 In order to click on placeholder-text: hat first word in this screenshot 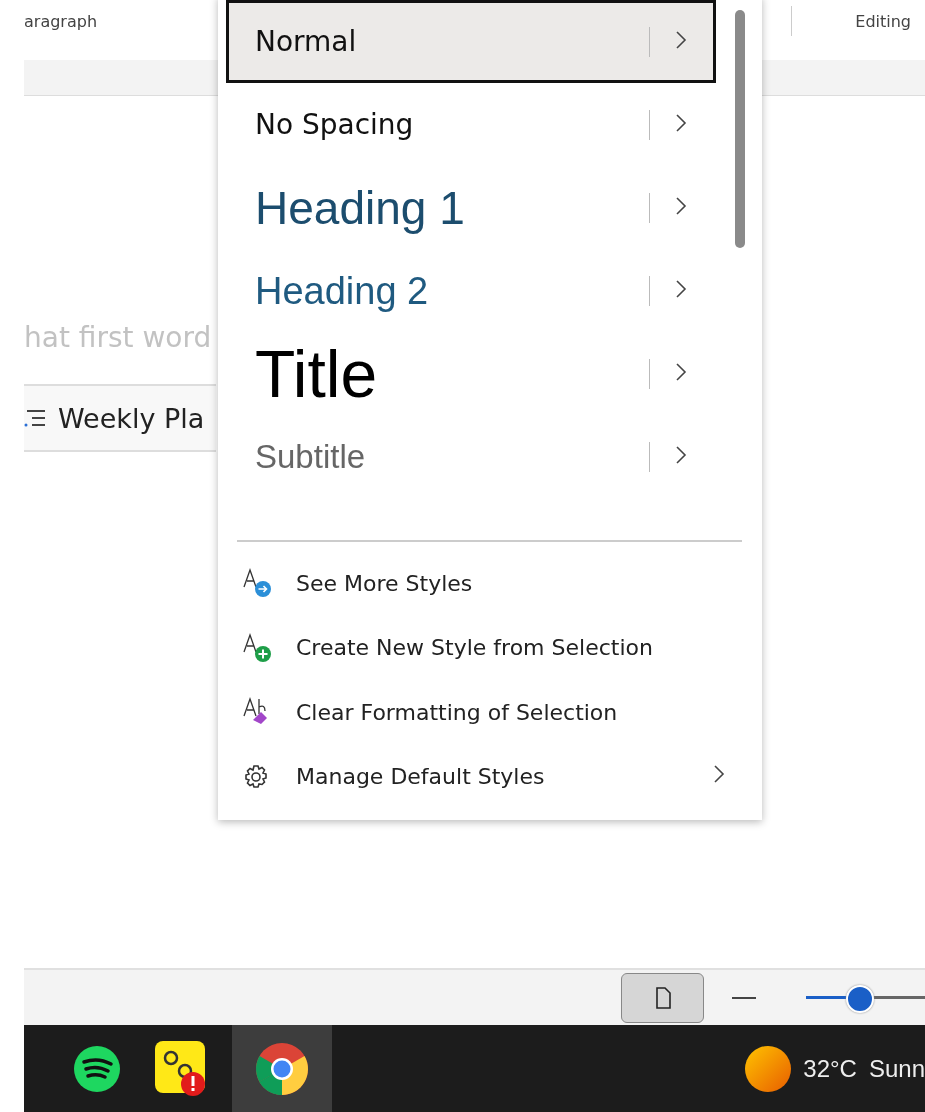, I will do `click(118, 337)`.